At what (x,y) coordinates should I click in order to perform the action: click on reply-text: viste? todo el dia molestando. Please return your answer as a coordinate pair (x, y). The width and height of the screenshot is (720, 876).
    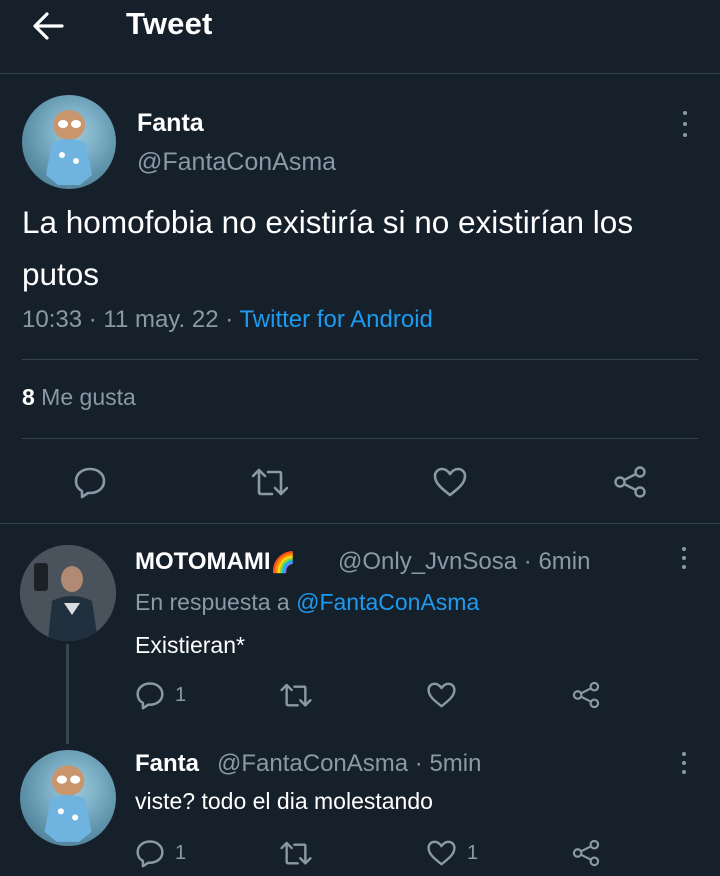
    Looking at the image, I should click on (284, 801).